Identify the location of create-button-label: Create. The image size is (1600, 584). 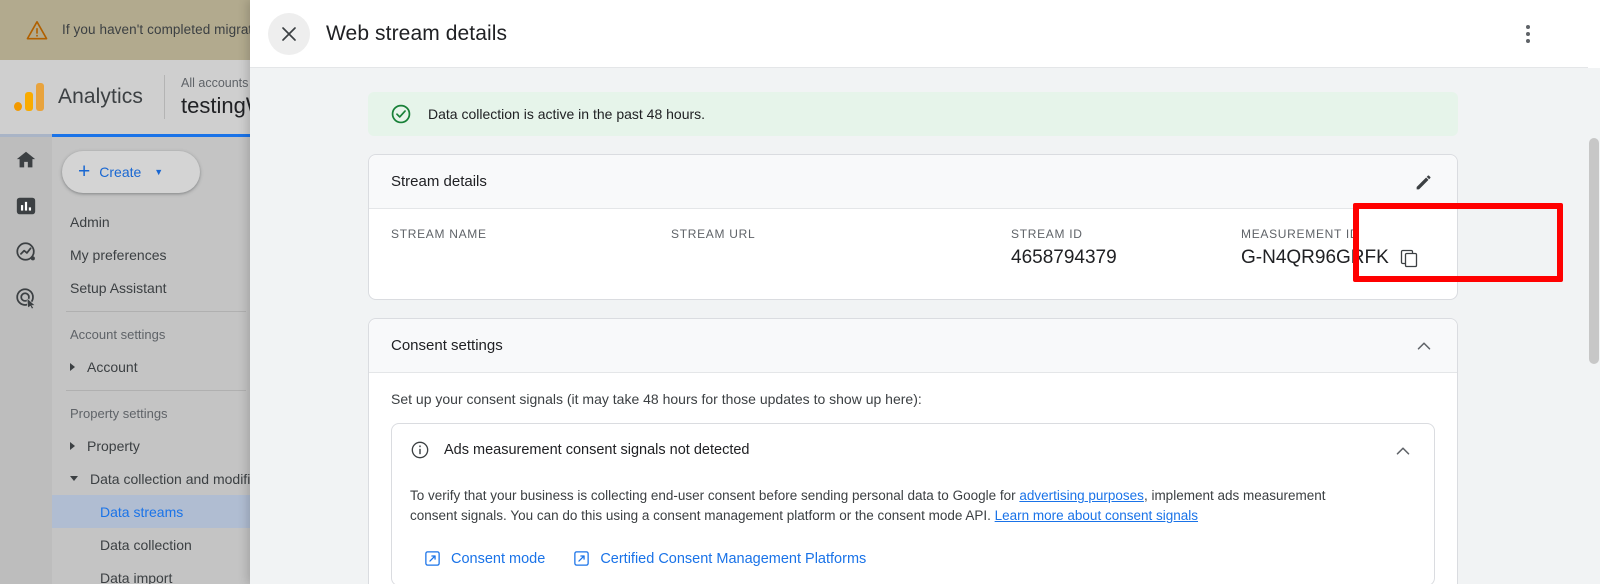
(120, 172).